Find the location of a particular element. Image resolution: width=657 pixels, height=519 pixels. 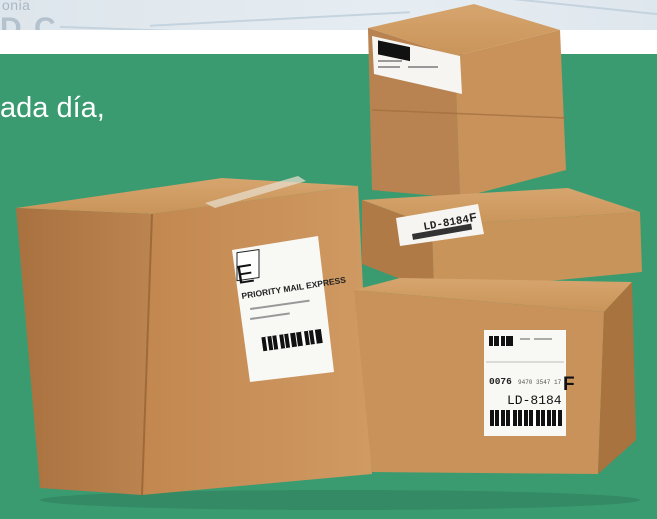

barcode-front is located at coordinates (526, 418).